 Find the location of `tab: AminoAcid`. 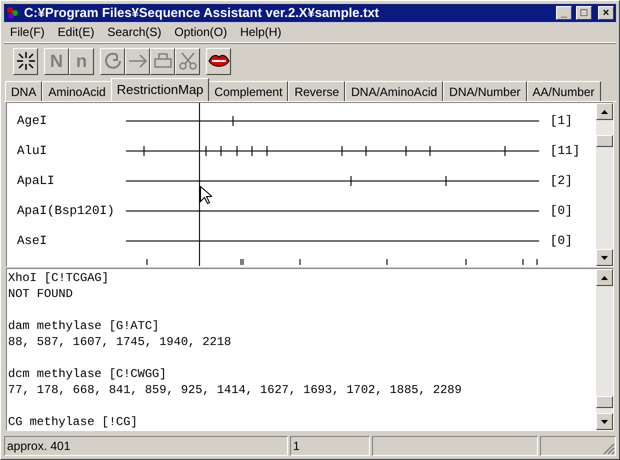

tab: AminoAcid is located at coordinates (77, 91).